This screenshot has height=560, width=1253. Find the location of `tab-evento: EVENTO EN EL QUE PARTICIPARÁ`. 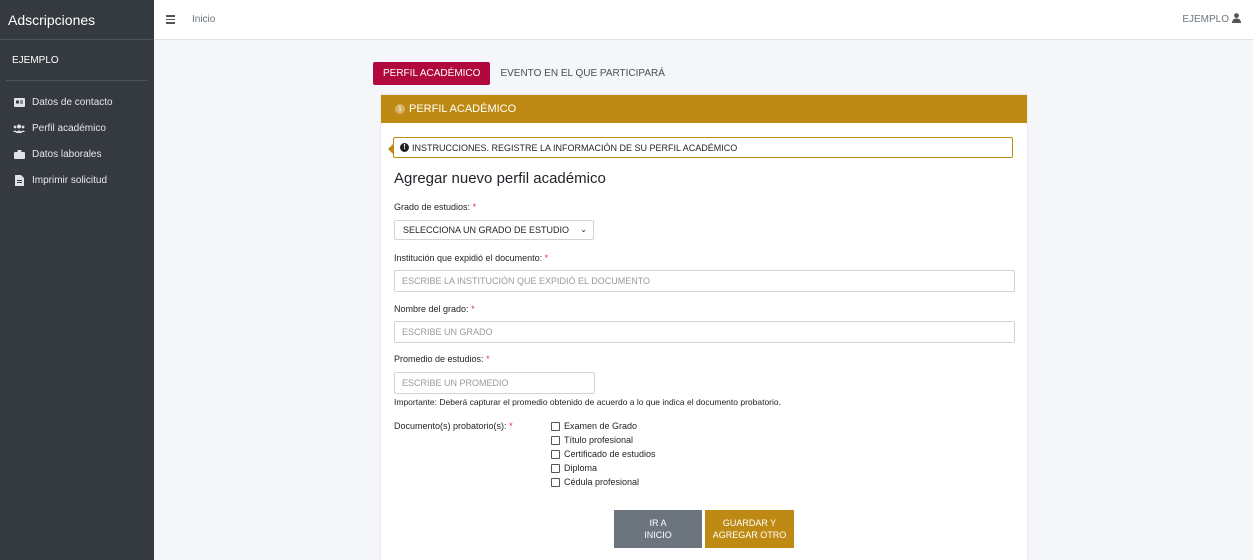

tab-evento: EVENTO EN EL QUE PARTICIPARÁ is located at coordinates (582, 73).